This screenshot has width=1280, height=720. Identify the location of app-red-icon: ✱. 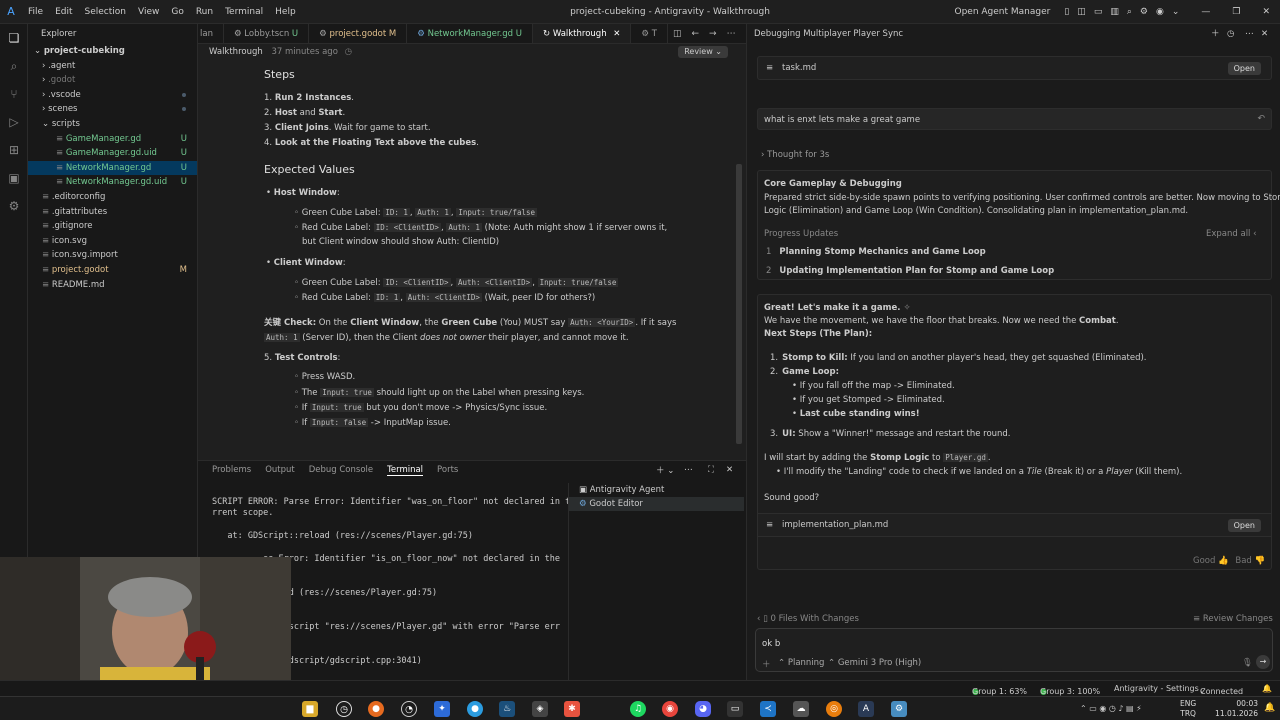
(572, 709).